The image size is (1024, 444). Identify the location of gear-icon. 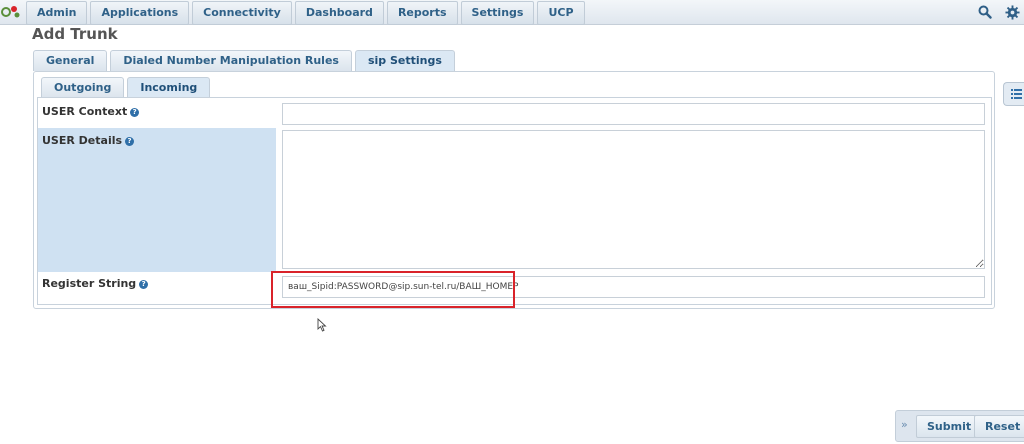
(1012, 12).